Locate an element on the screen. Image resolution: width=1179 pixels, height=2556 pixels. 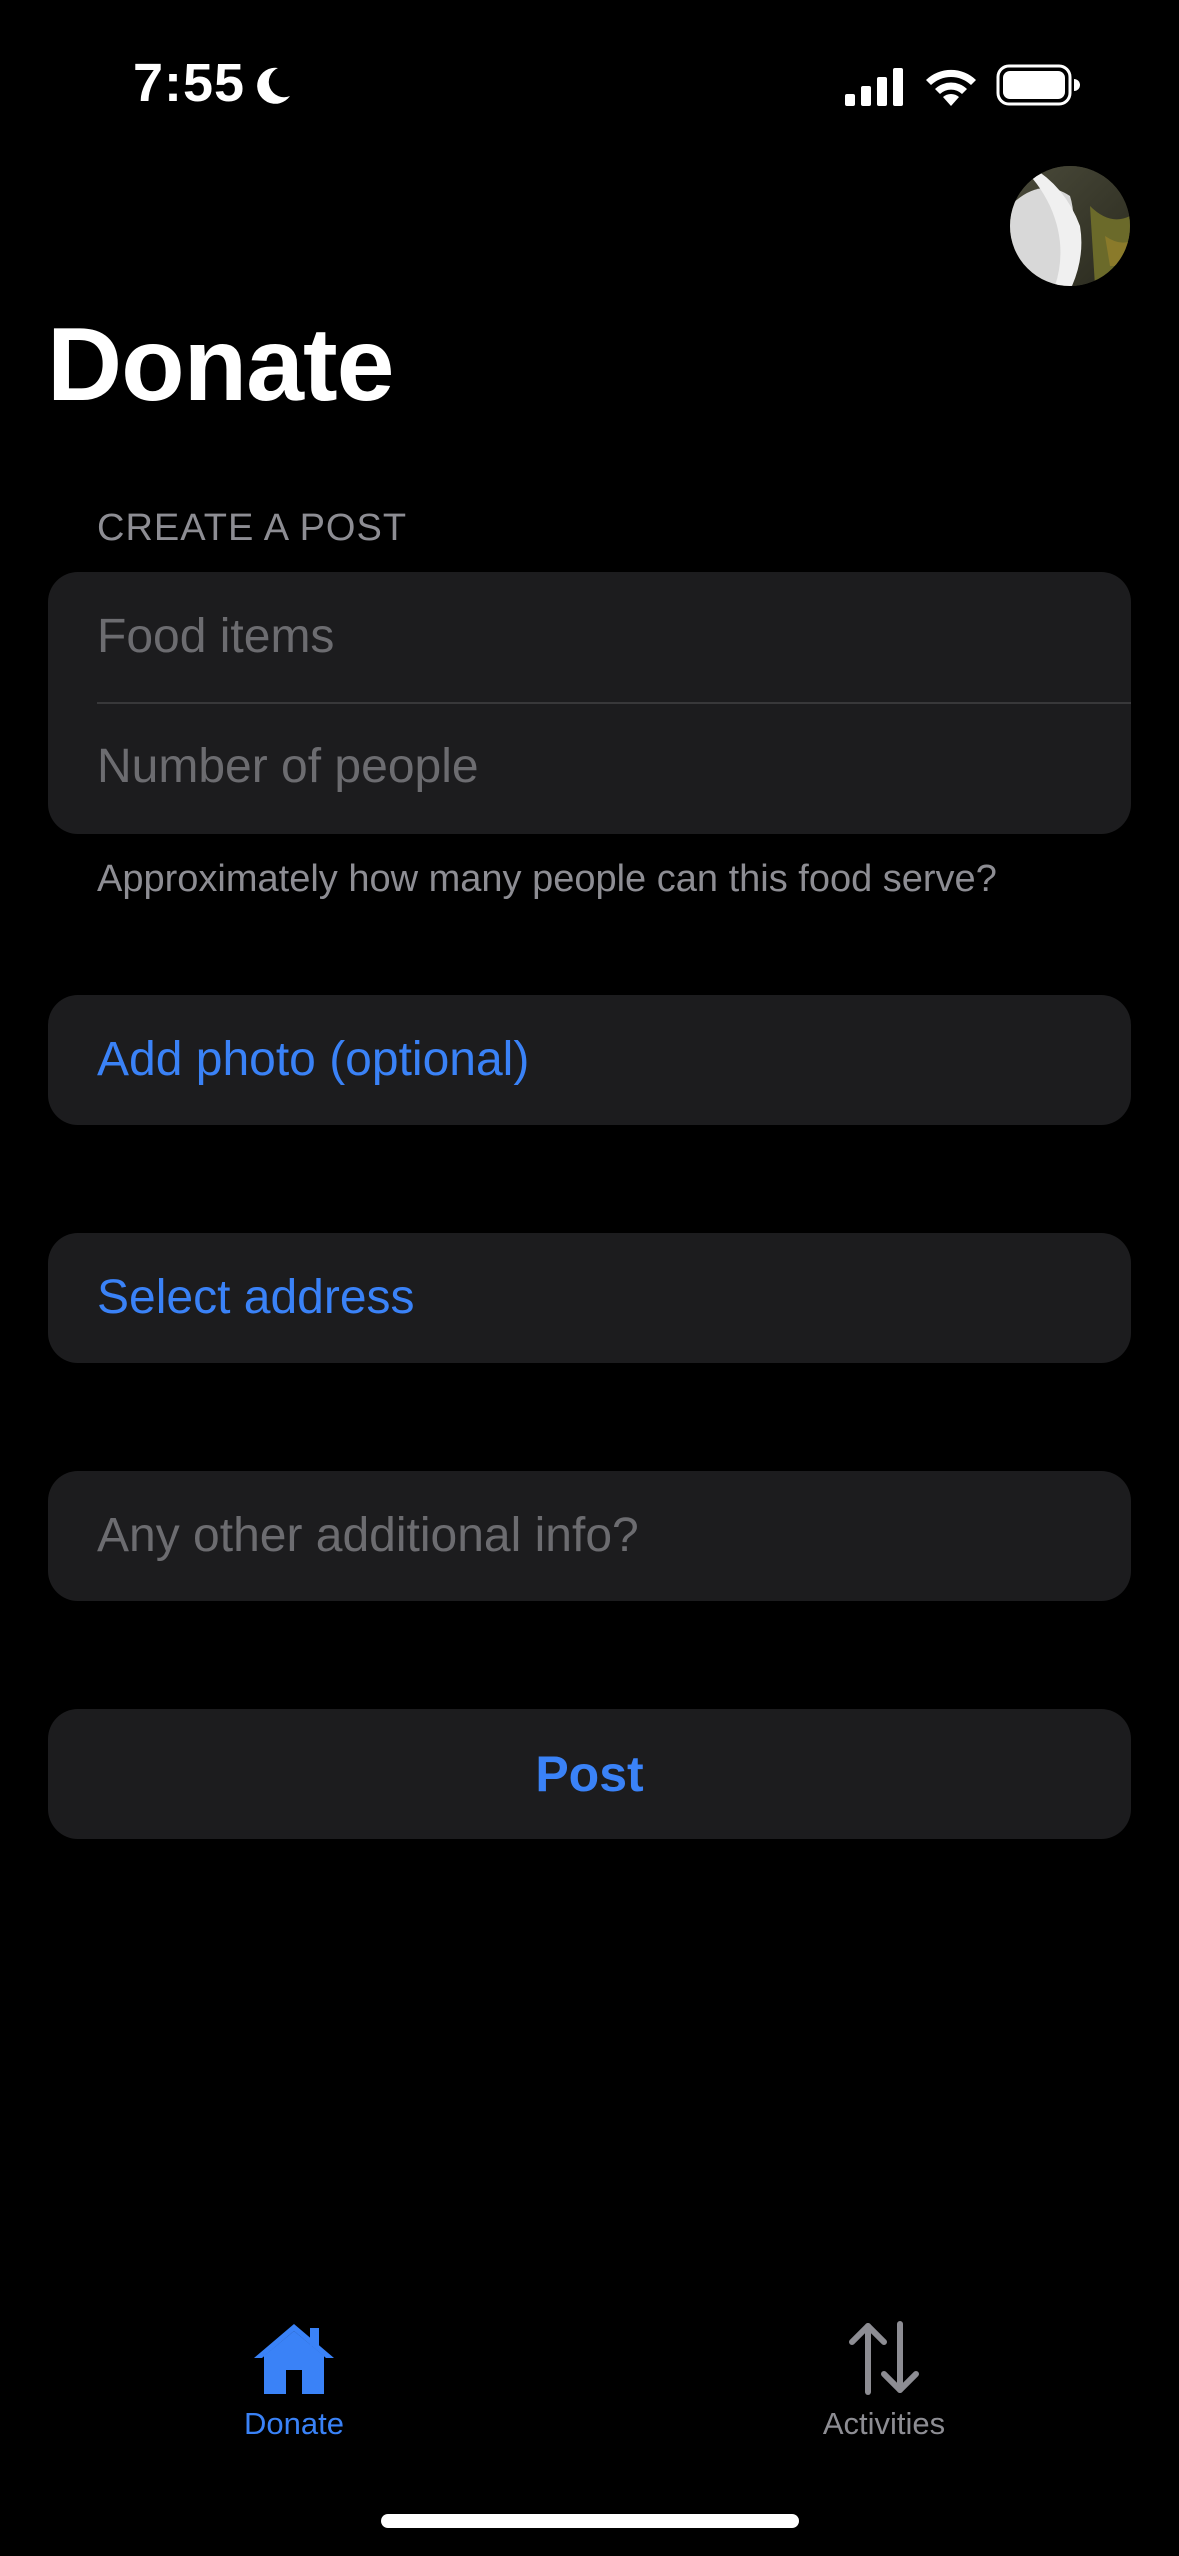
home-indicator is located at coordinates (590, 2521).